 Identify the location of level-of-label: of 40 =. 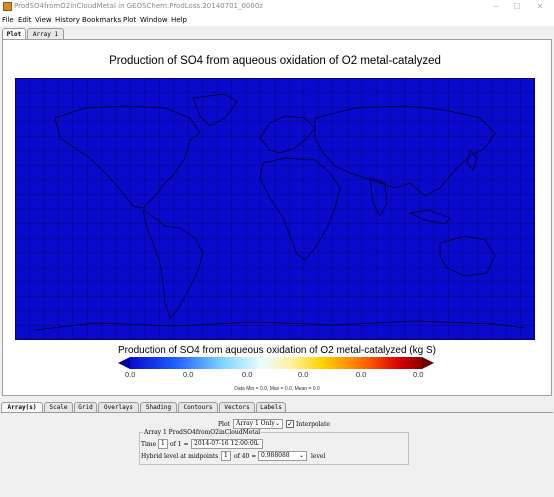
(245, 456).